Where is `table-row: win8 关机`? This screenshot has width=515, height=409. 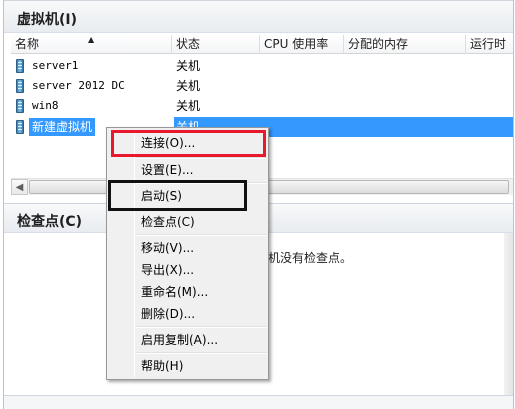
table-row: win8 关机 is located at coordinates (262, 106).